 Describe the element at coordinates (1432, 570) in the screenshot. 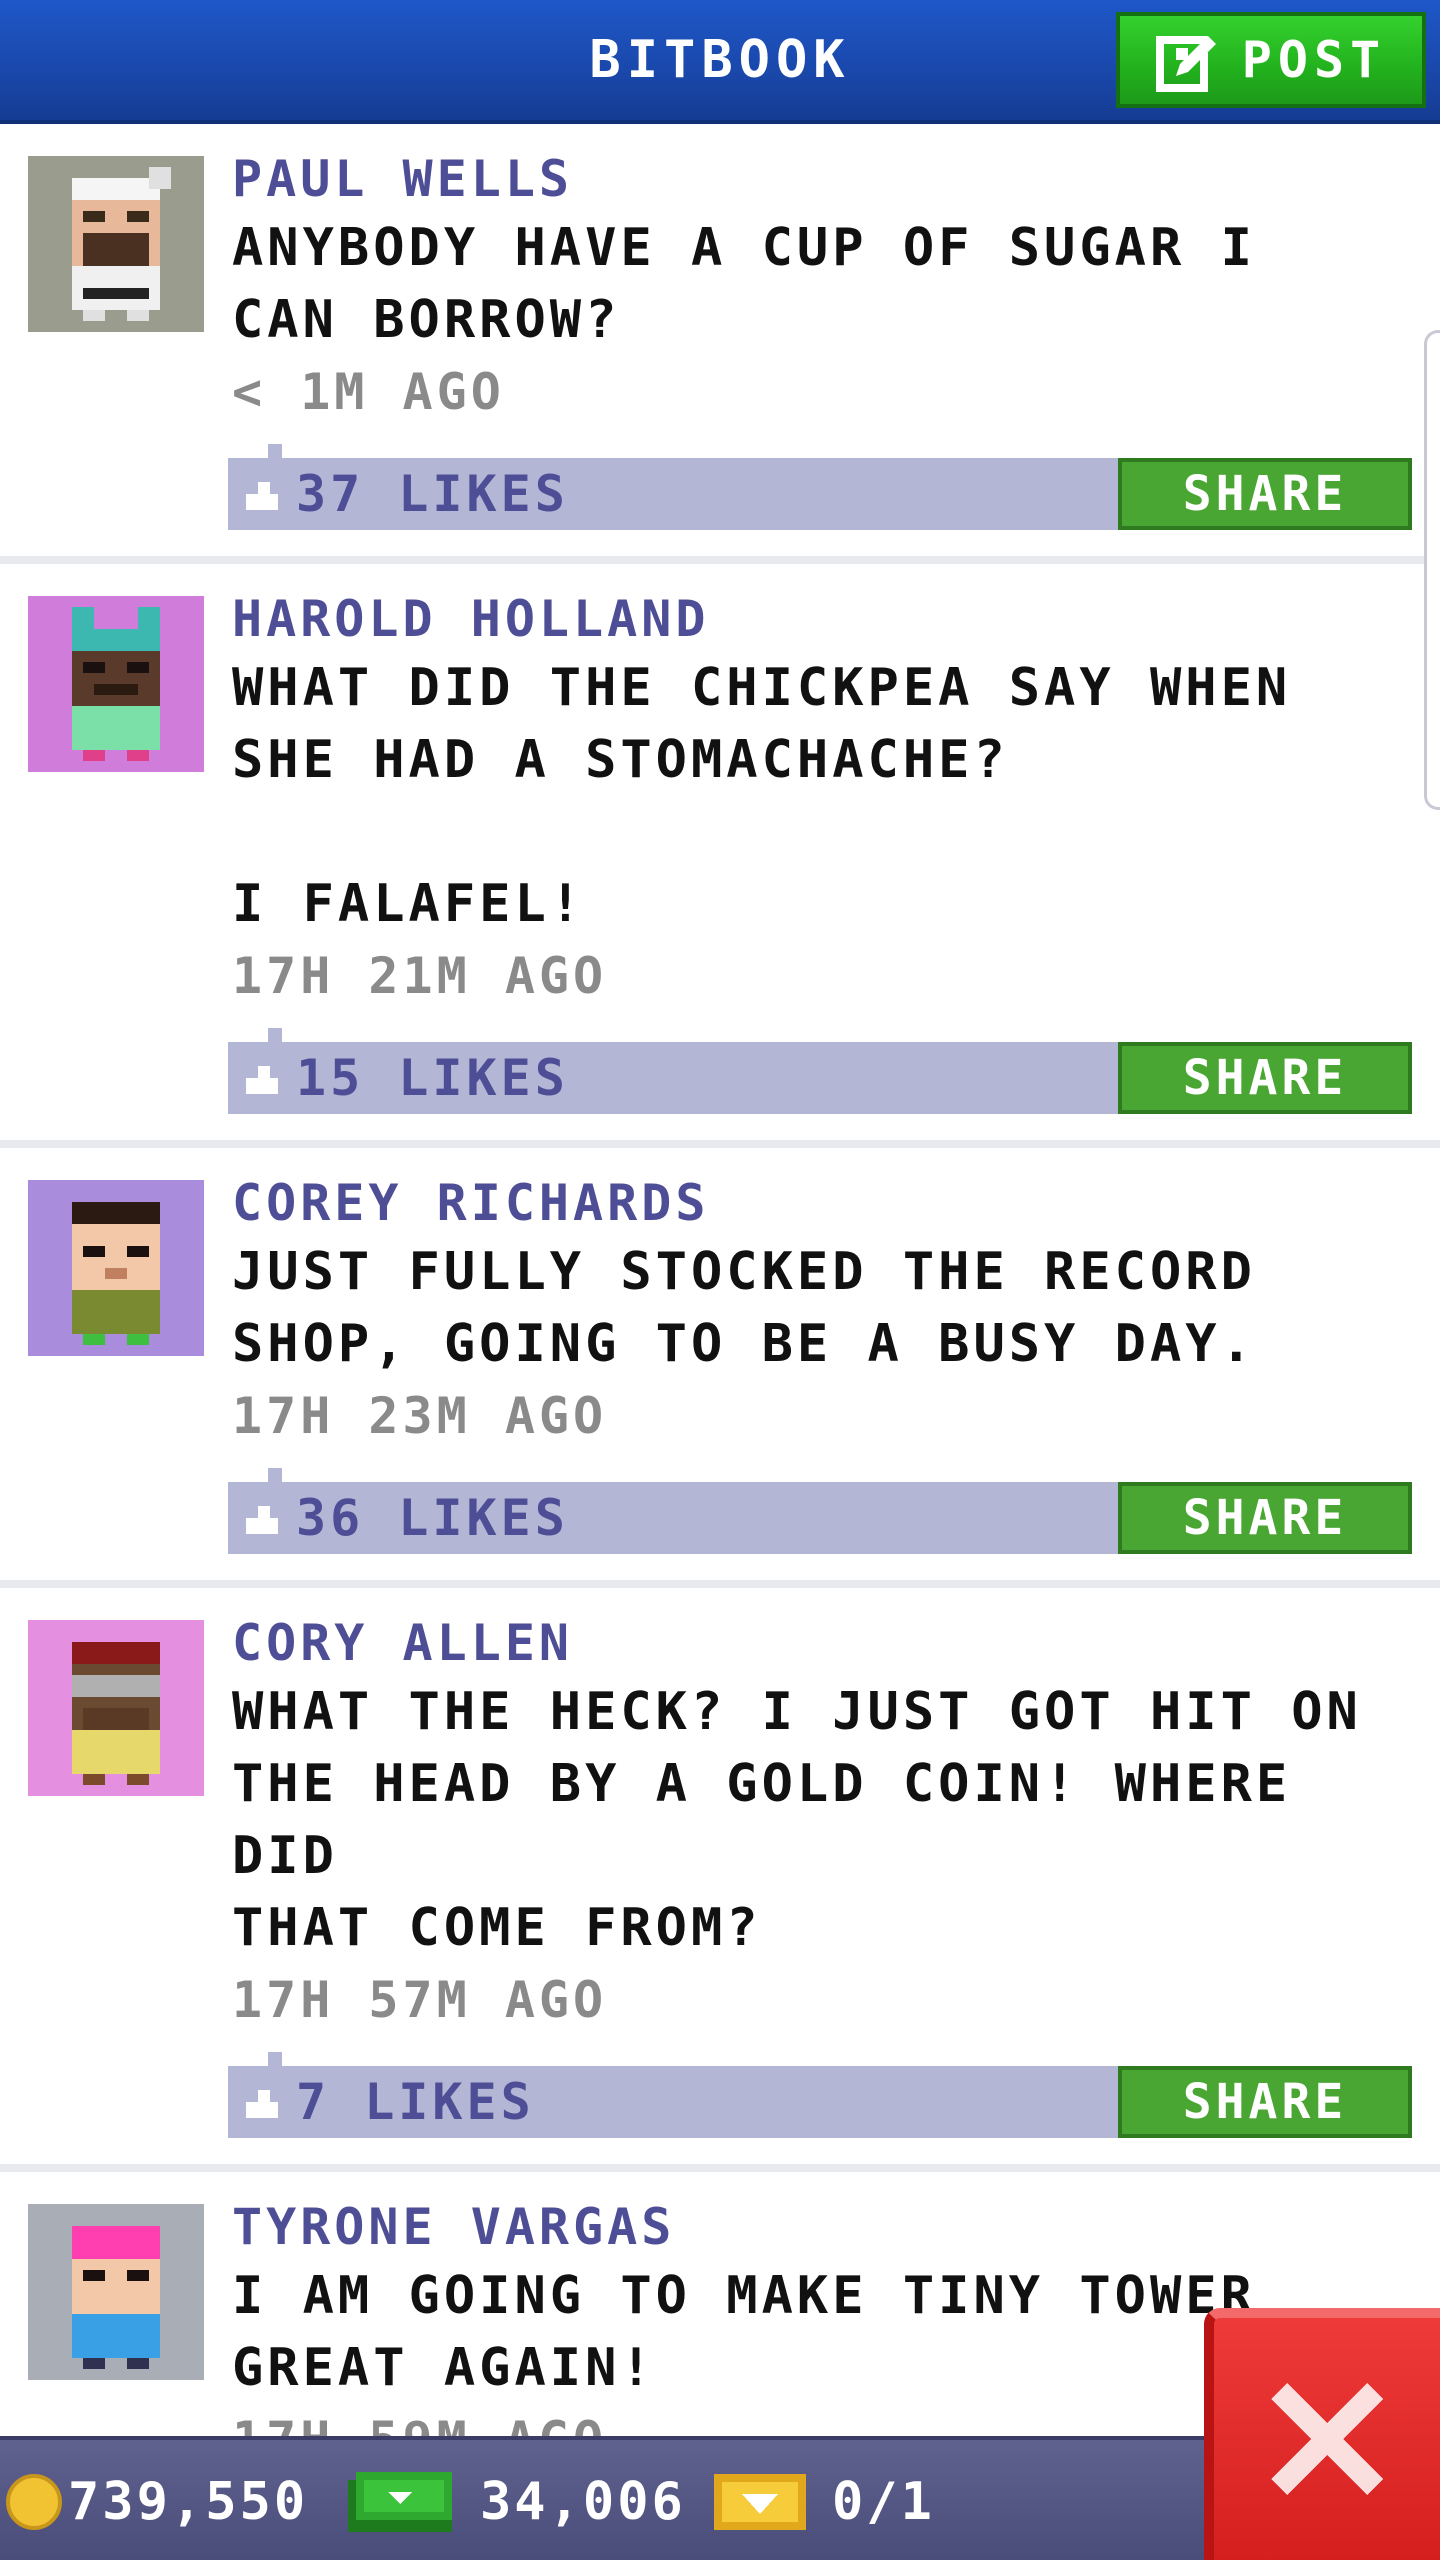

I see `scroll-indicator` at that location.